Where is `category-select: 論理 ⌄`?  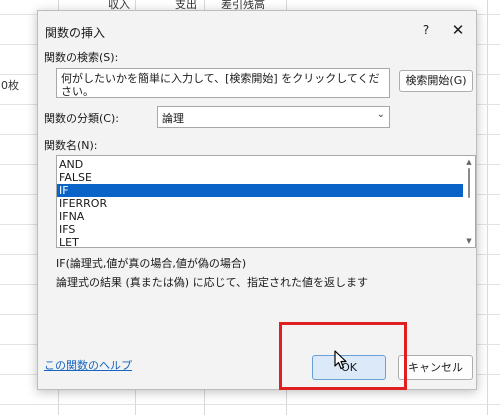 category-select: 論理 ⌄ is located at coordinates (273, 117).